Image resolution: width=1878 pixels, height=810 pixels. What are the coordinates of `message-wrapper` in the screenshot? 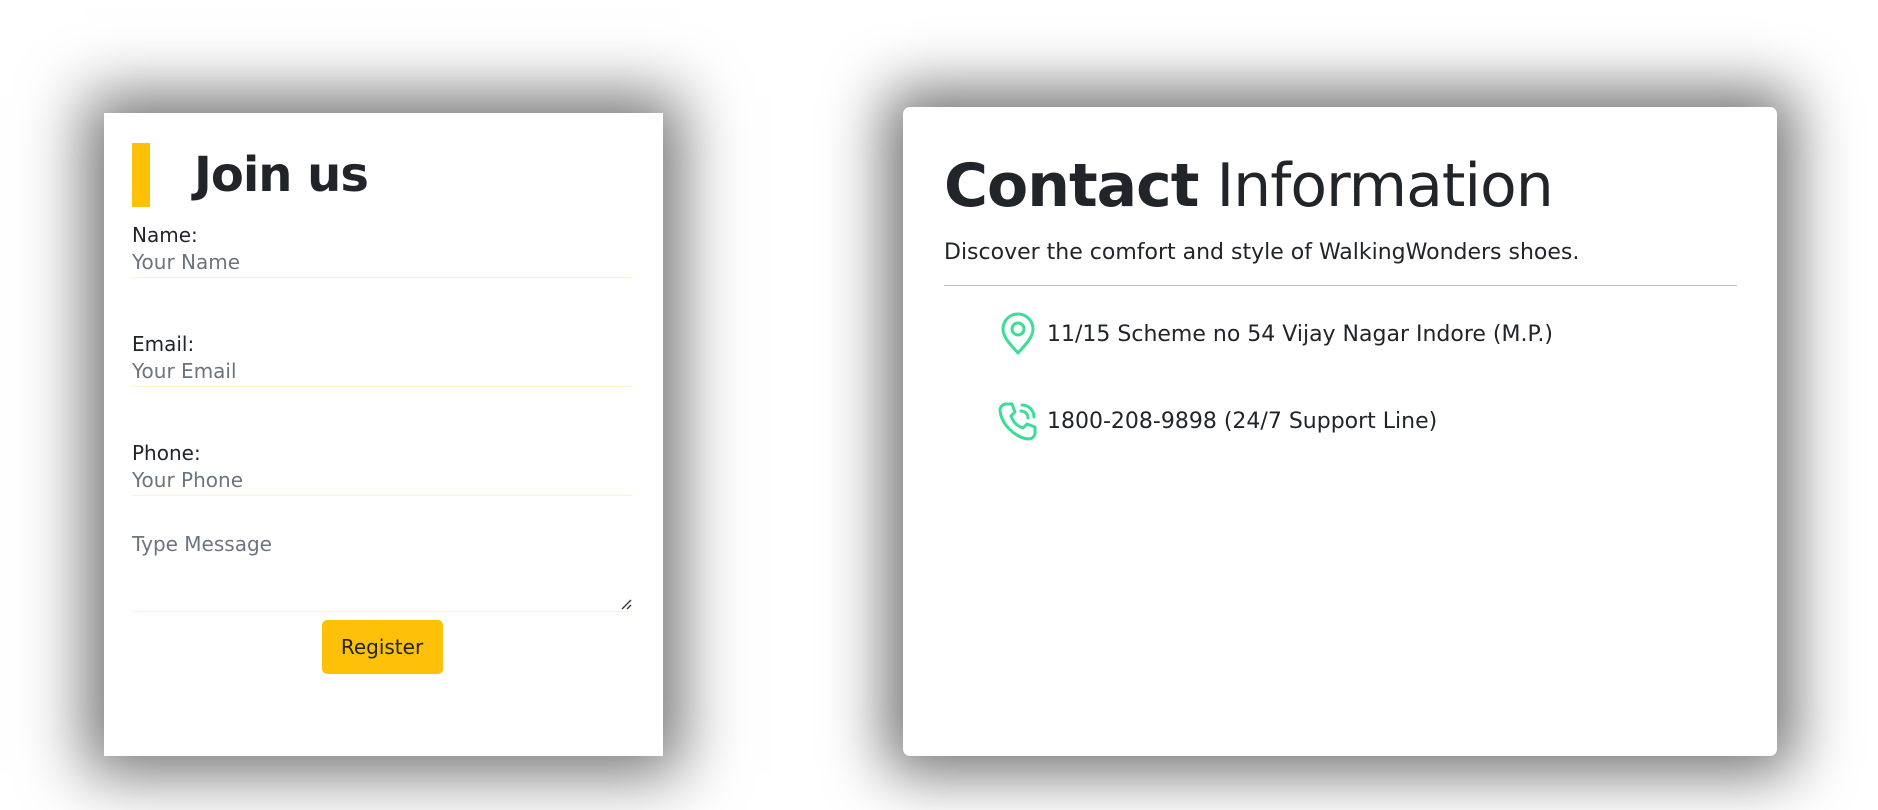 It's located at (382, 570).